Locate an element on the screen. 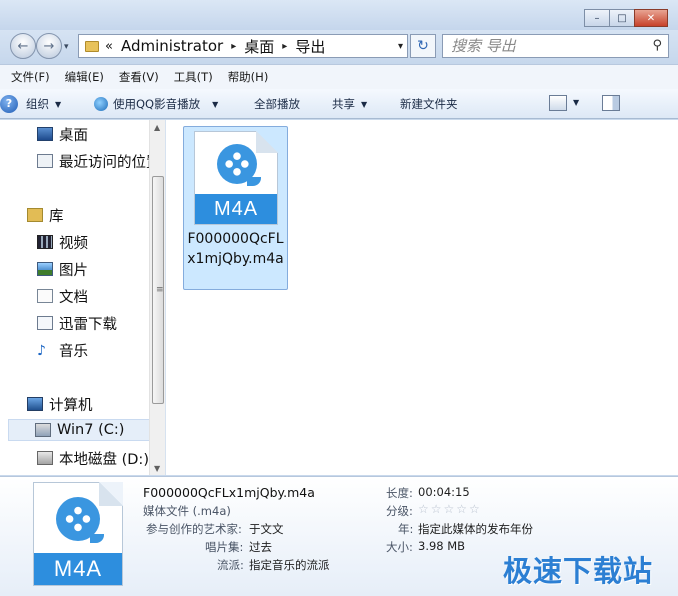 The height and width of the screenshot is (596, 678). tree-item-recent-places: 最近访问的位置 is located at coordinates (99, 161).